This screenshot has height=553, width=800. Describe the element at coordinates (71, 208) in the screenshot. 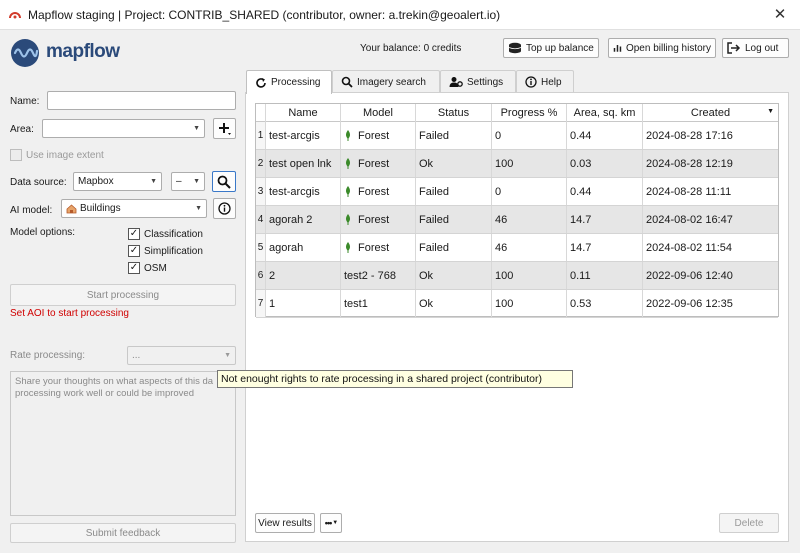

I see `house-icon` at that location.